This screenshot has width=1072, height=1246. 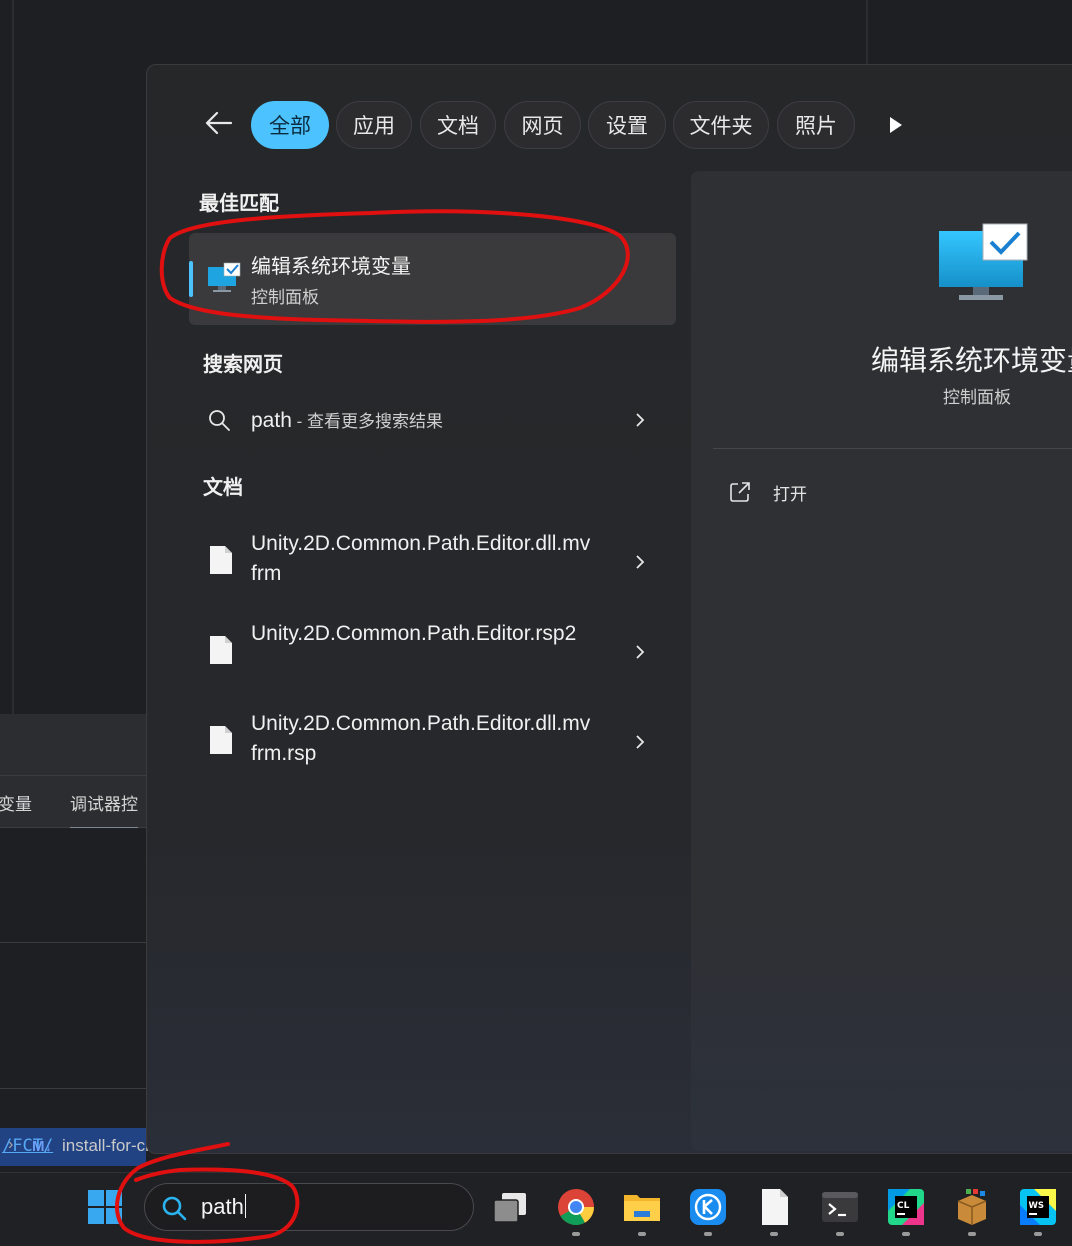 I want to click on web-query-suffix: - 查看更多搜索结果, so click(x=367, y=421).